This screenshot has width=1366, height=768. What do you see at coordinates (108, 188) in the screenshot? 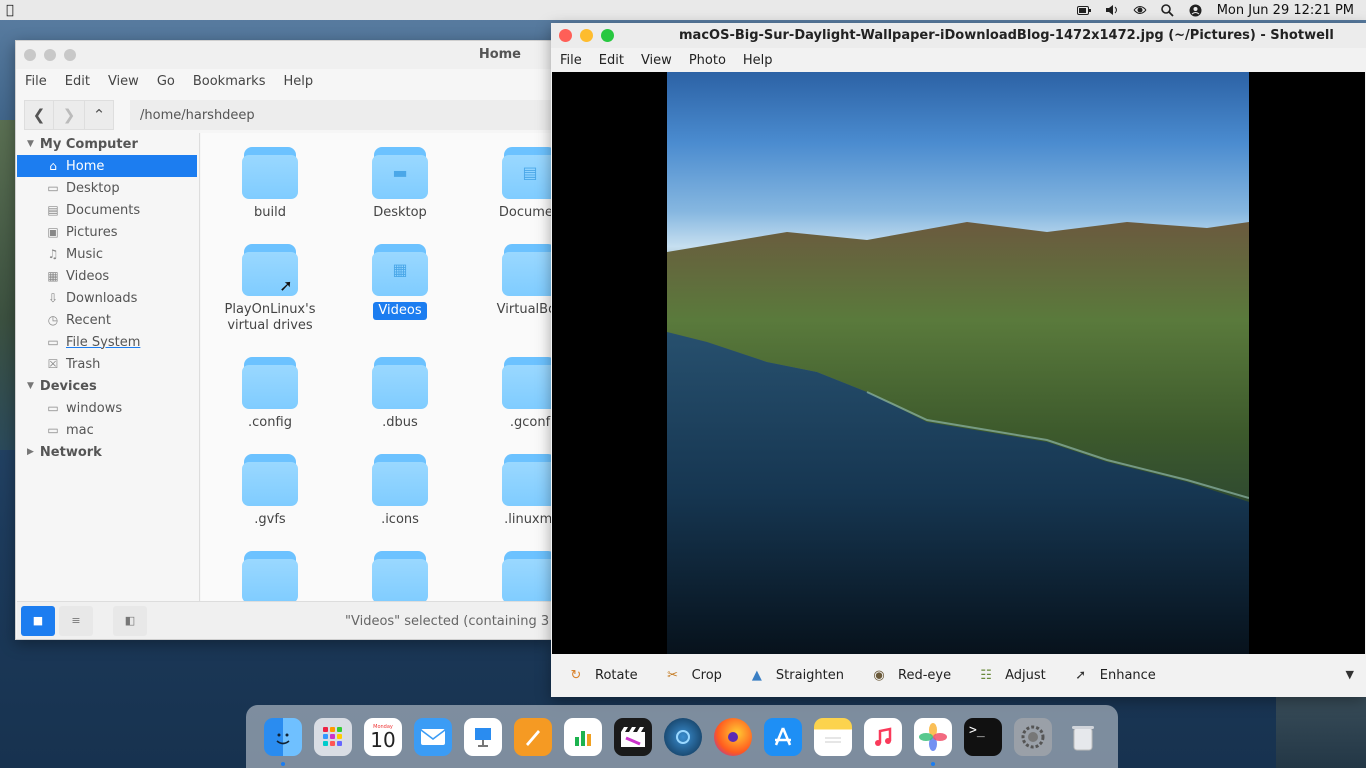
I see `sidebar-item-desktop: ▭ Desktop` at bounding box center [108, 188].